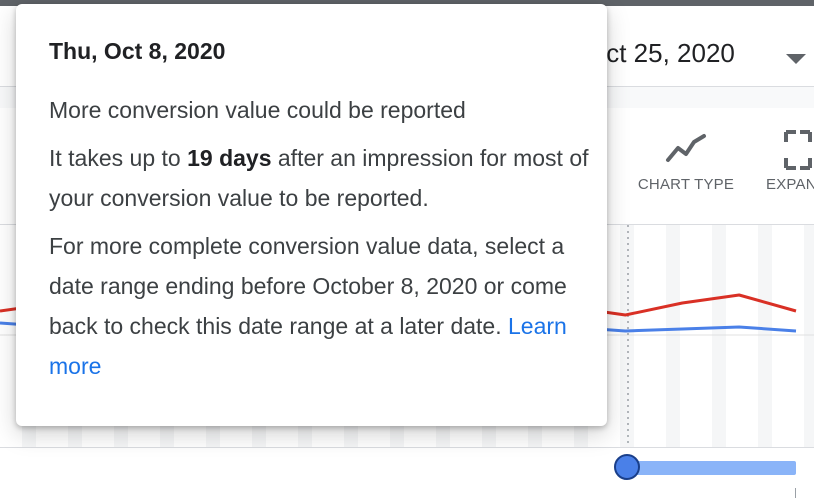 This screenshot has width=814, height=500. Describe the element at coordinates (257, 110) in the screenshot. I see `tooltip-subtitle: More conversion value could be reported` at that location.